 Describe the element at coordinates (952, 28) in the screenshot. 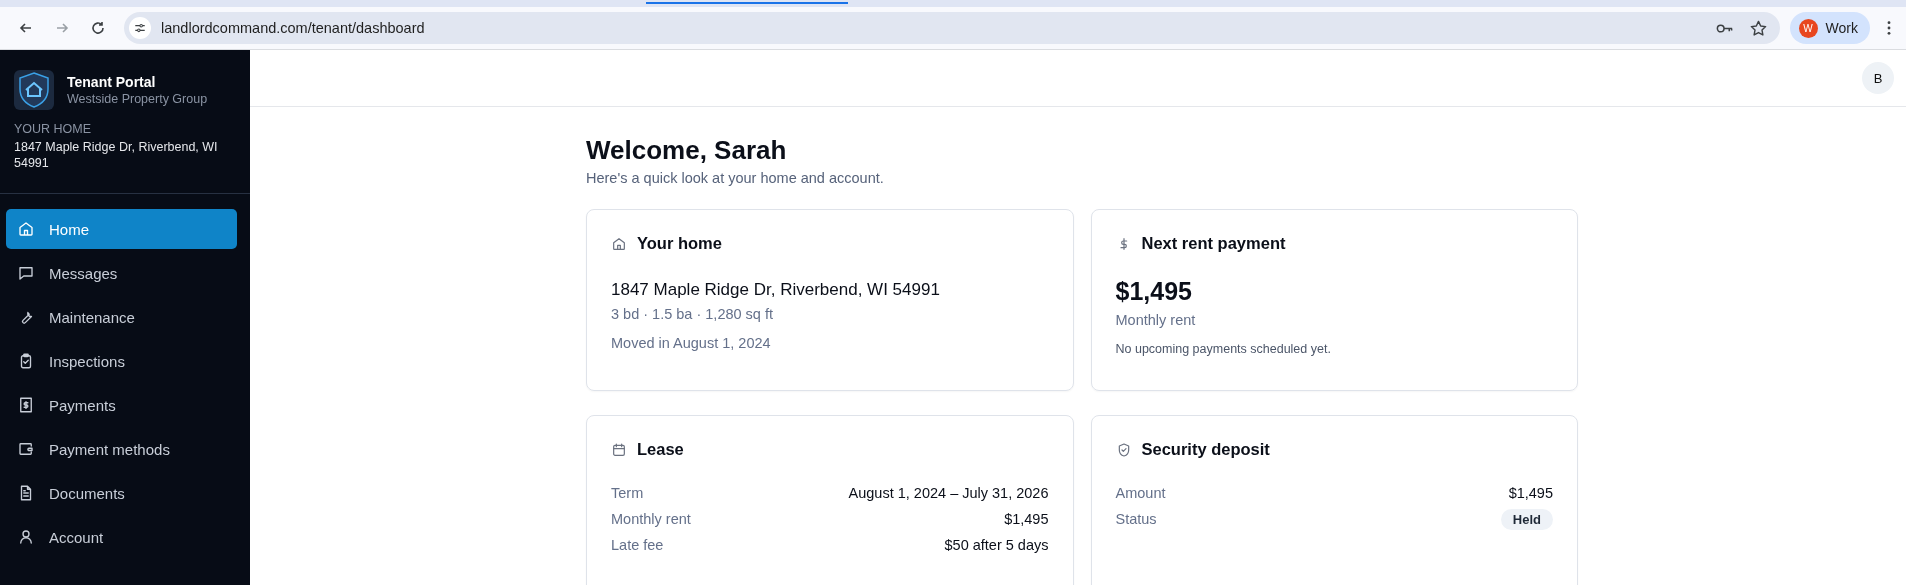

I see `address-bar: landlordcommand.com/tenant/dashboard` at that location.